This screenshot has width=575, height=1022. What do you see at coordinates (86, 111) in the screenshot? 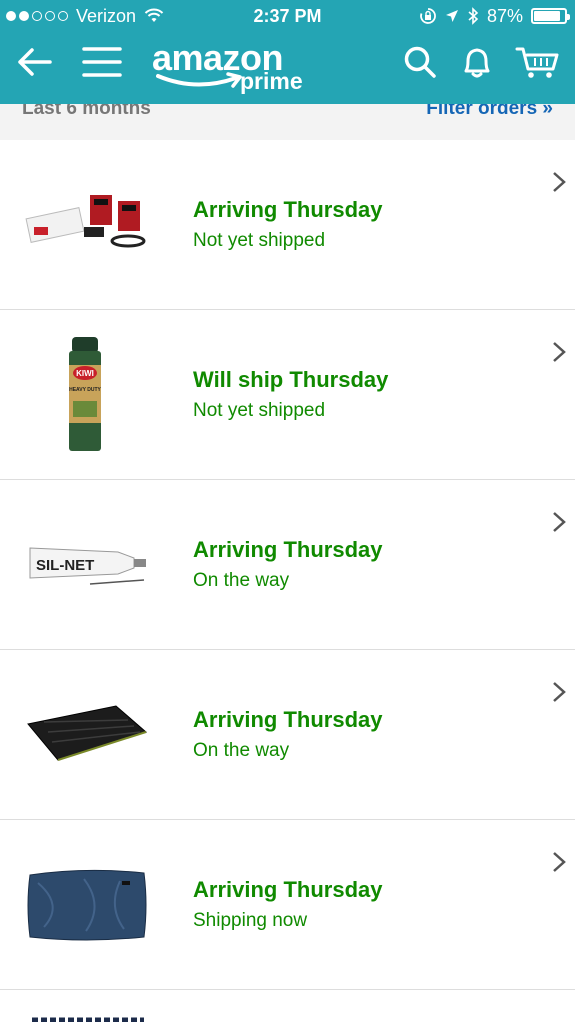
I see `date-range-label: Last 6 months` at bounding box center [86, 111].